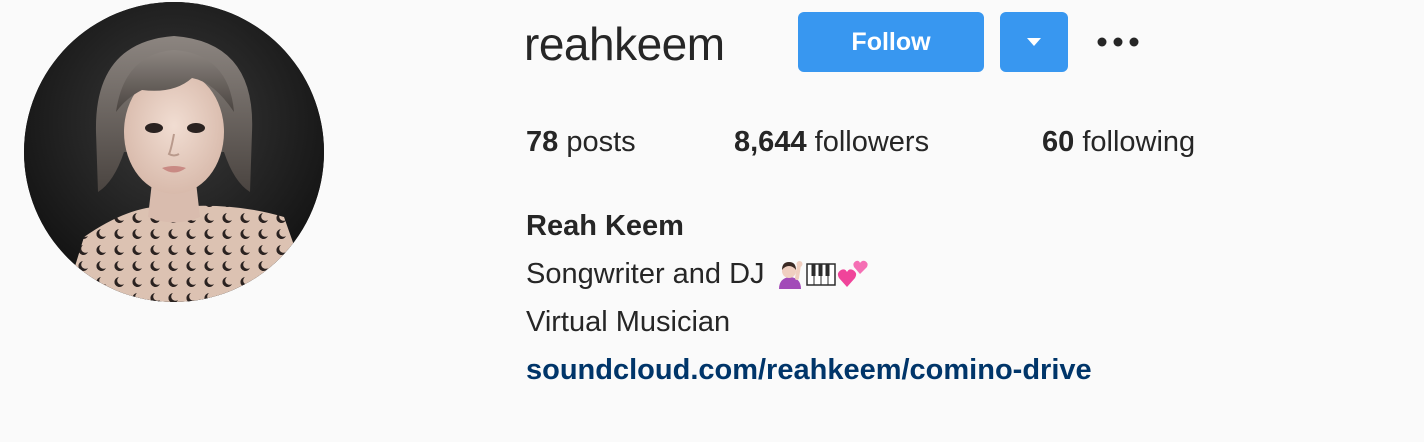 Image resolution: width=1424 pixels, height=442 pixels. What do you see at coordinates (645, 274) in the screenshot?
I see `bio-line-1-text: Songwriter and DJ` at bounding box center [645, 274].